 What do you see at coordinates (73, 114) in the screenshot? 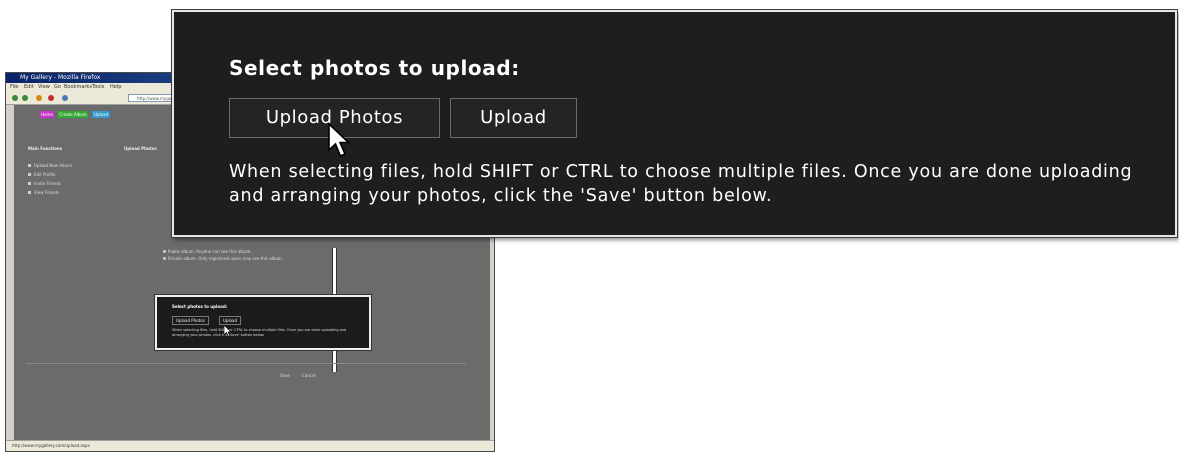
I see `tab-create-album: Create Album` at bounding box center [73, 114].